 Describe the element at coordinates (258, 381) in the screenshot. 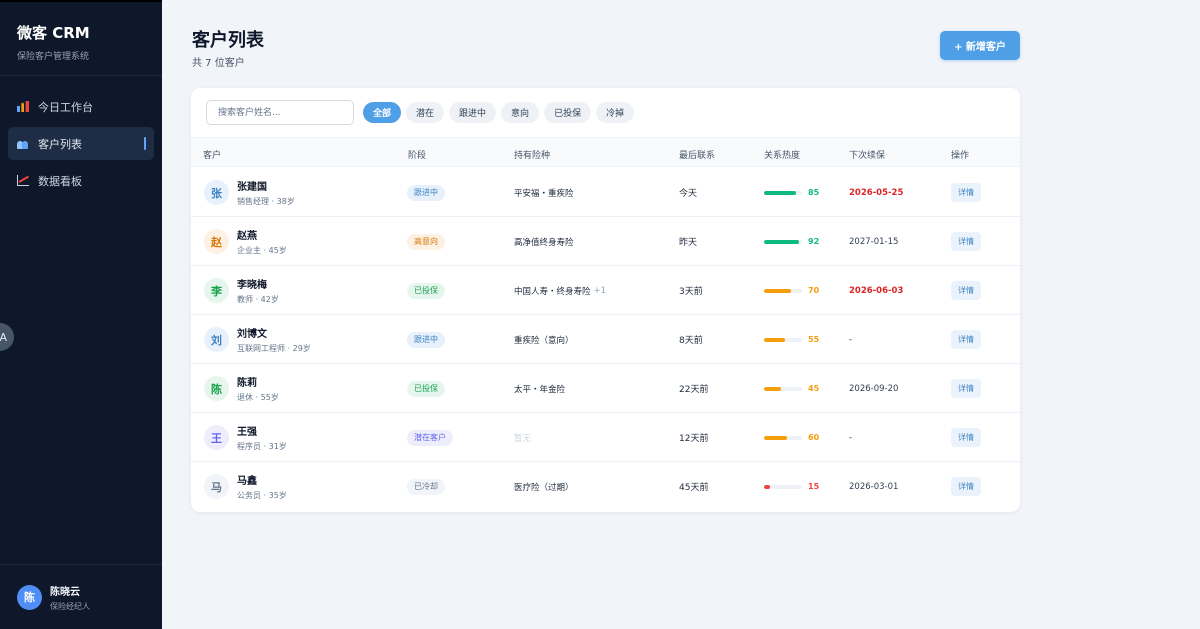

I see `customer-name: 陈莉` at that location.